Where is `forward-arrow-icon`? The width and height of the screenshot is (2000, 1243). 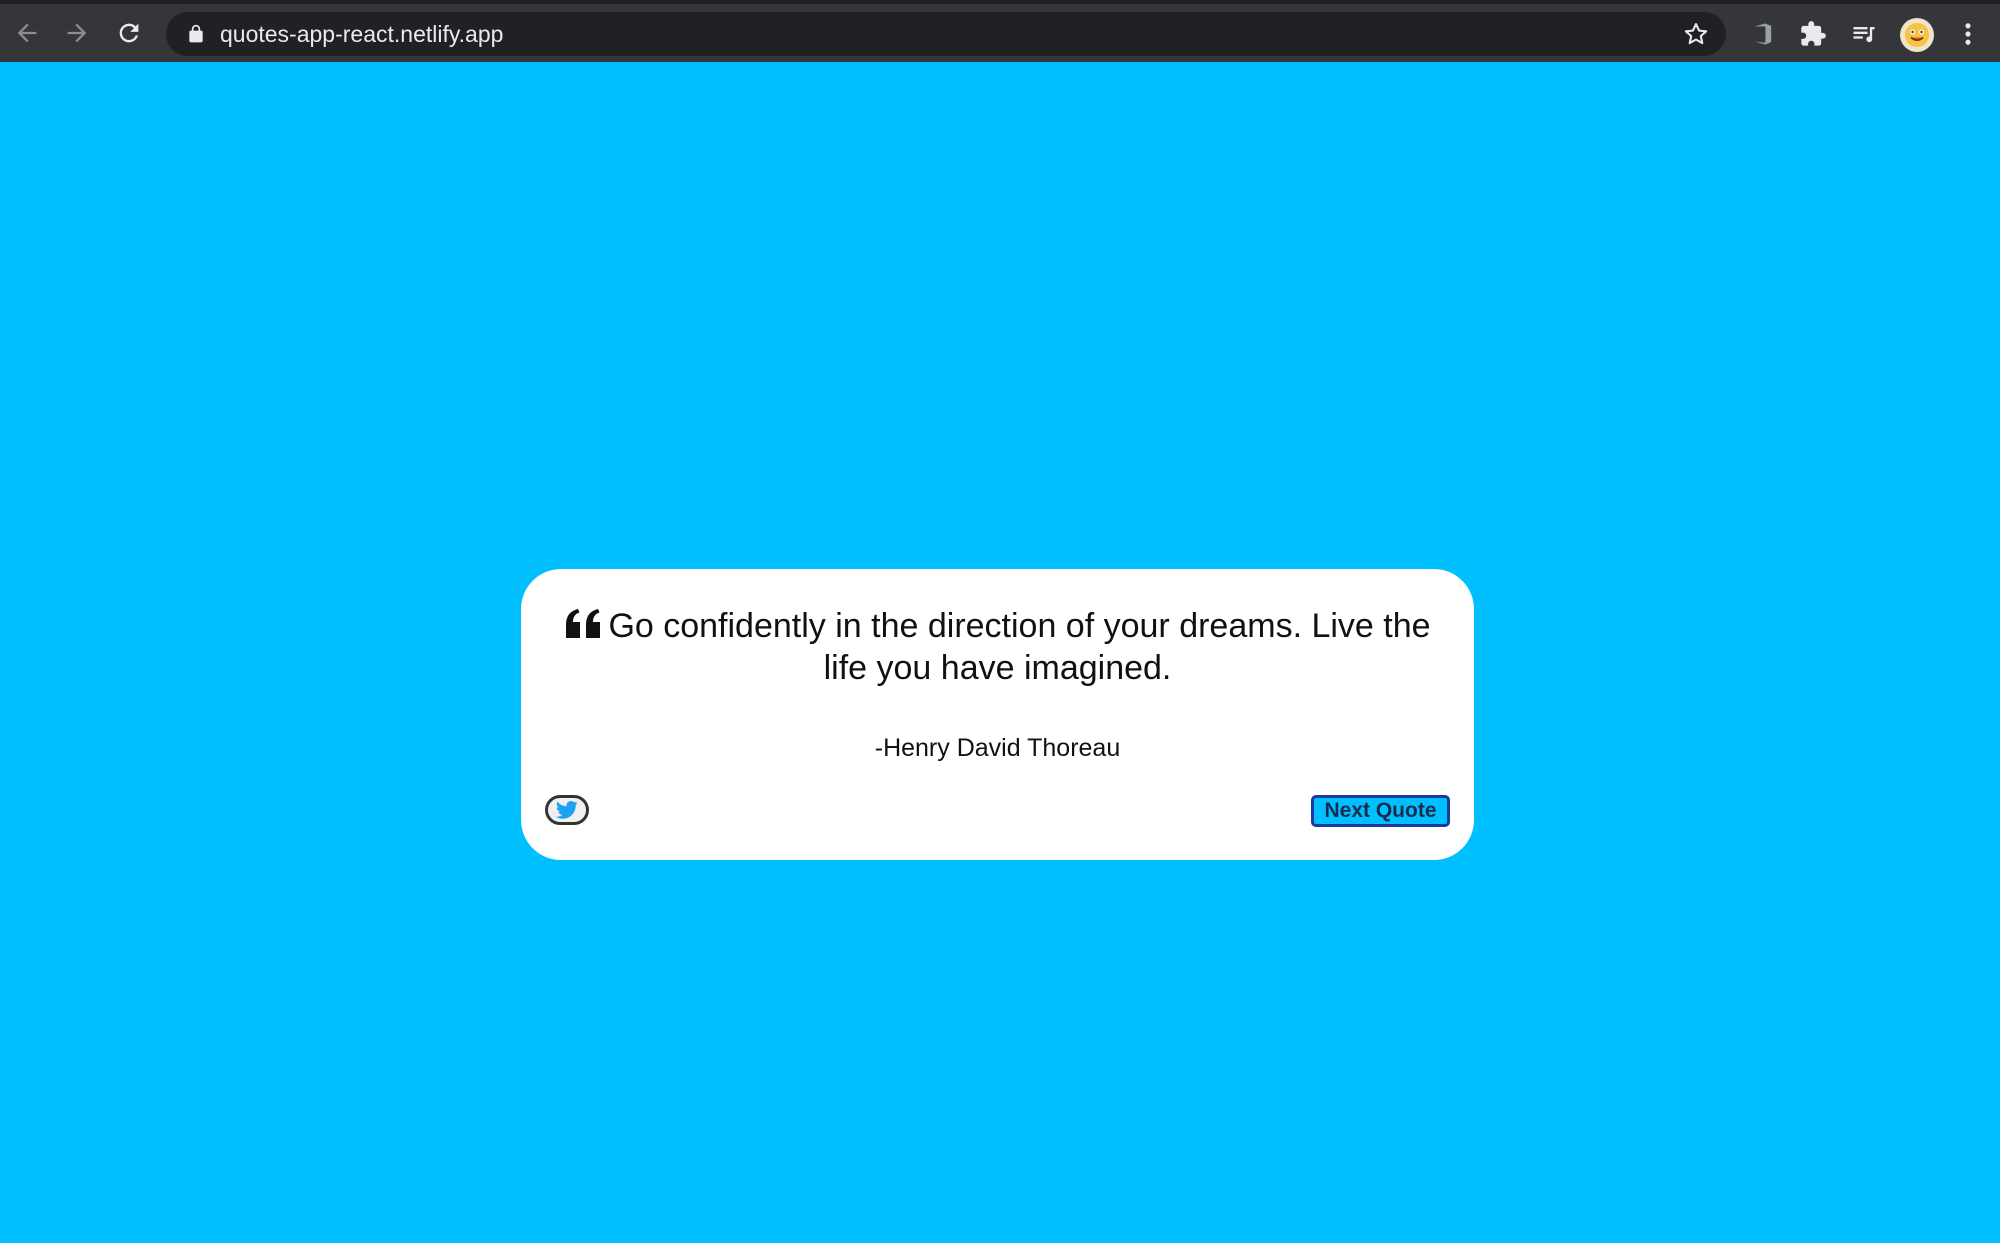
forward-arrow-icon is located at coordinates (77, 33).